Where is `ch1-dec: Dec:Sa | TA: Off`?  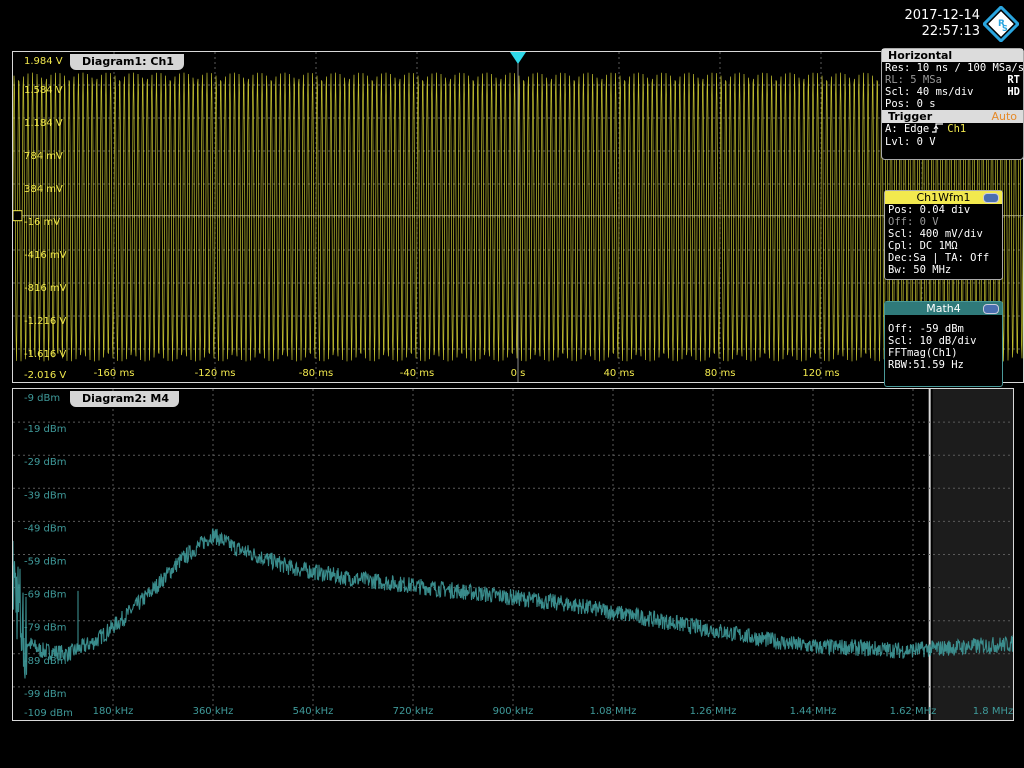
ch1-dec: Dec:Sa | TA: Off is located at coordinates (939, 258).